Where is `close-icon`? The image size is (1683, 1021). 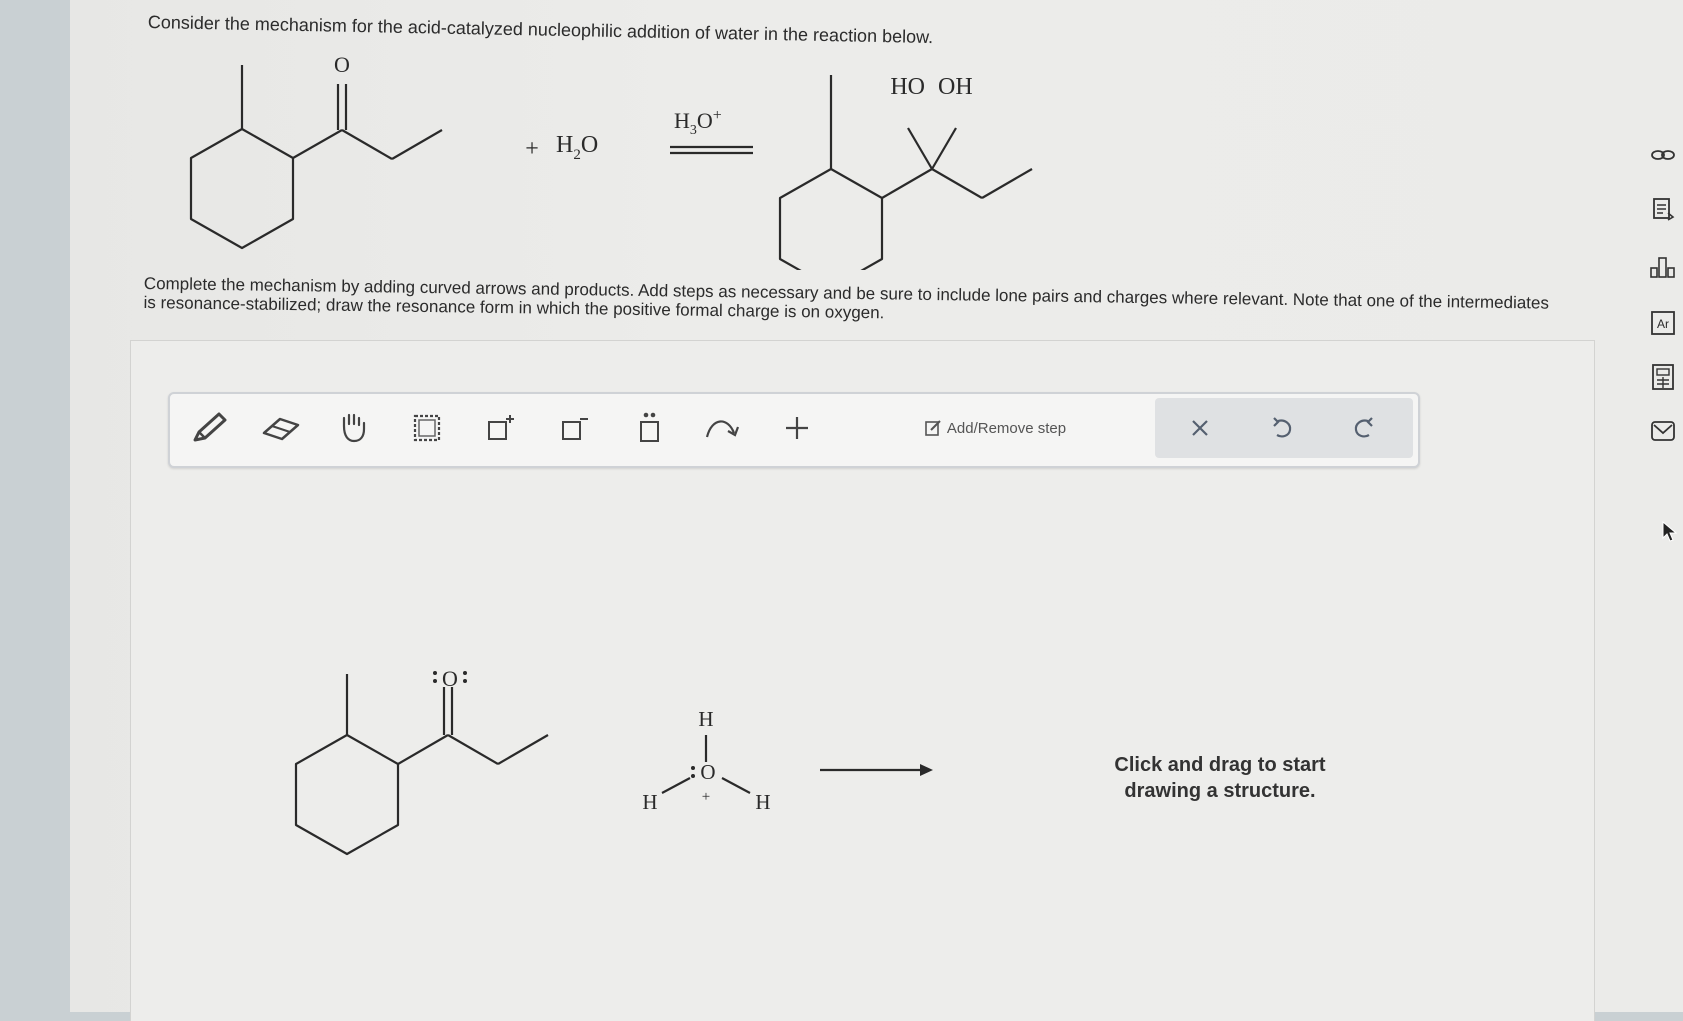 close-icon is located at coordinates (1200, 428).